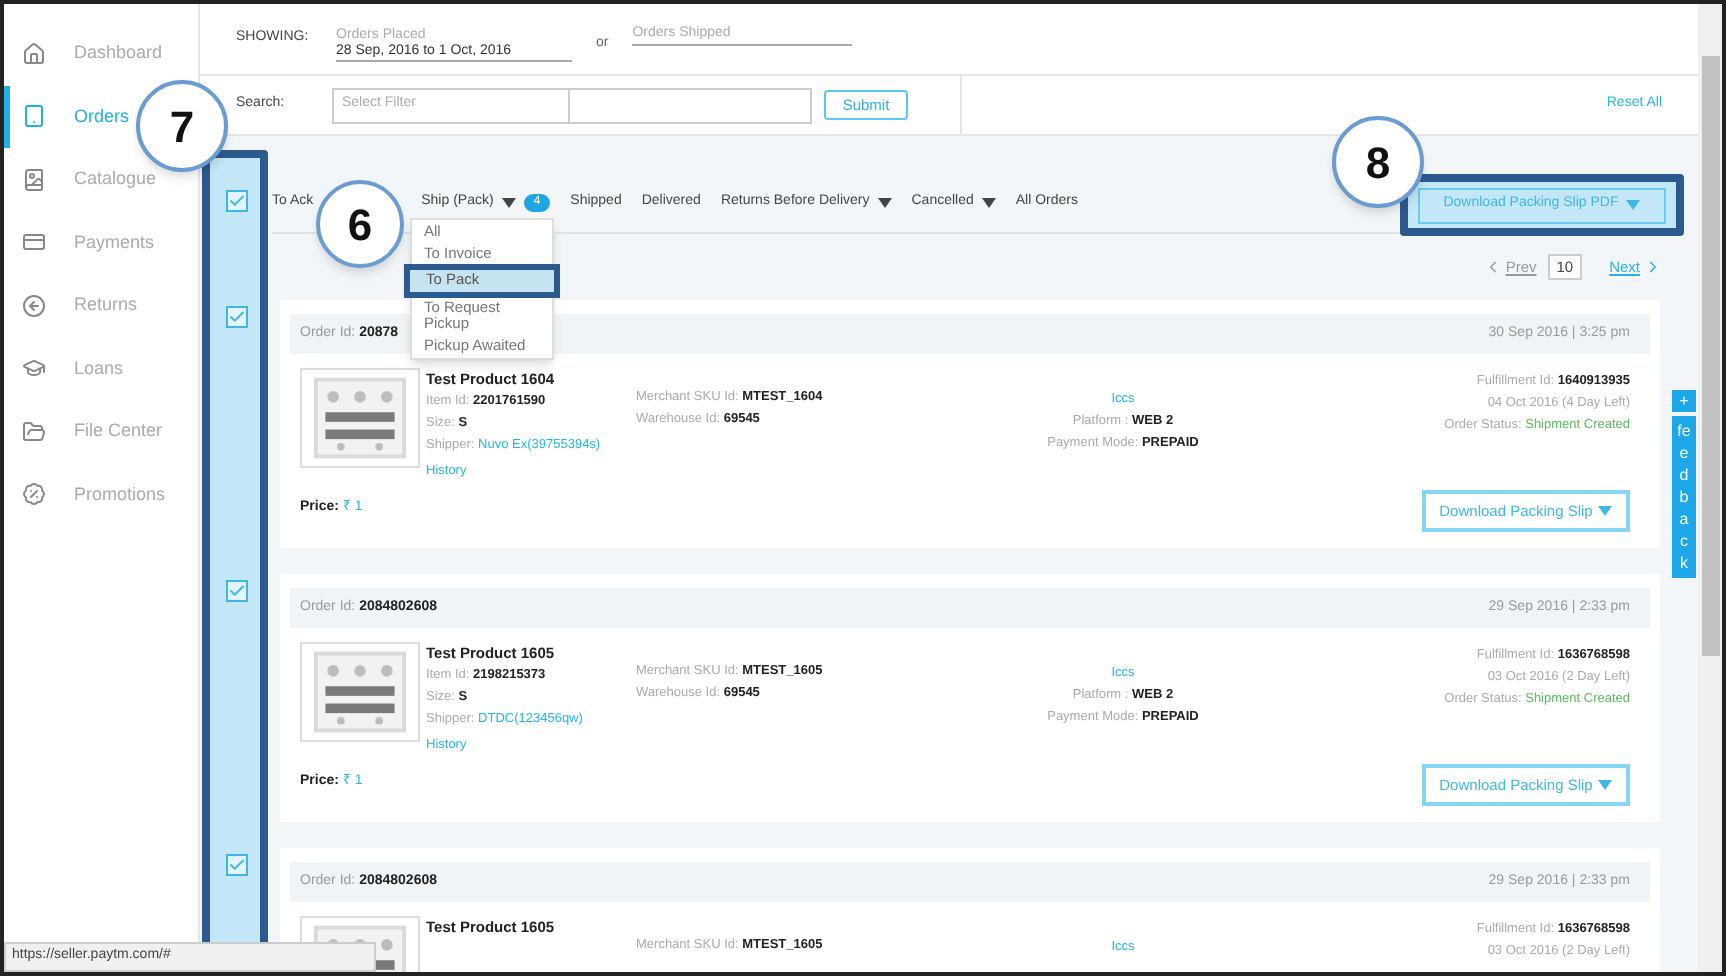 The height and width of the screenshot is (976, 1726). I want to click on sidebar-item: File Center, so click(85, 431).